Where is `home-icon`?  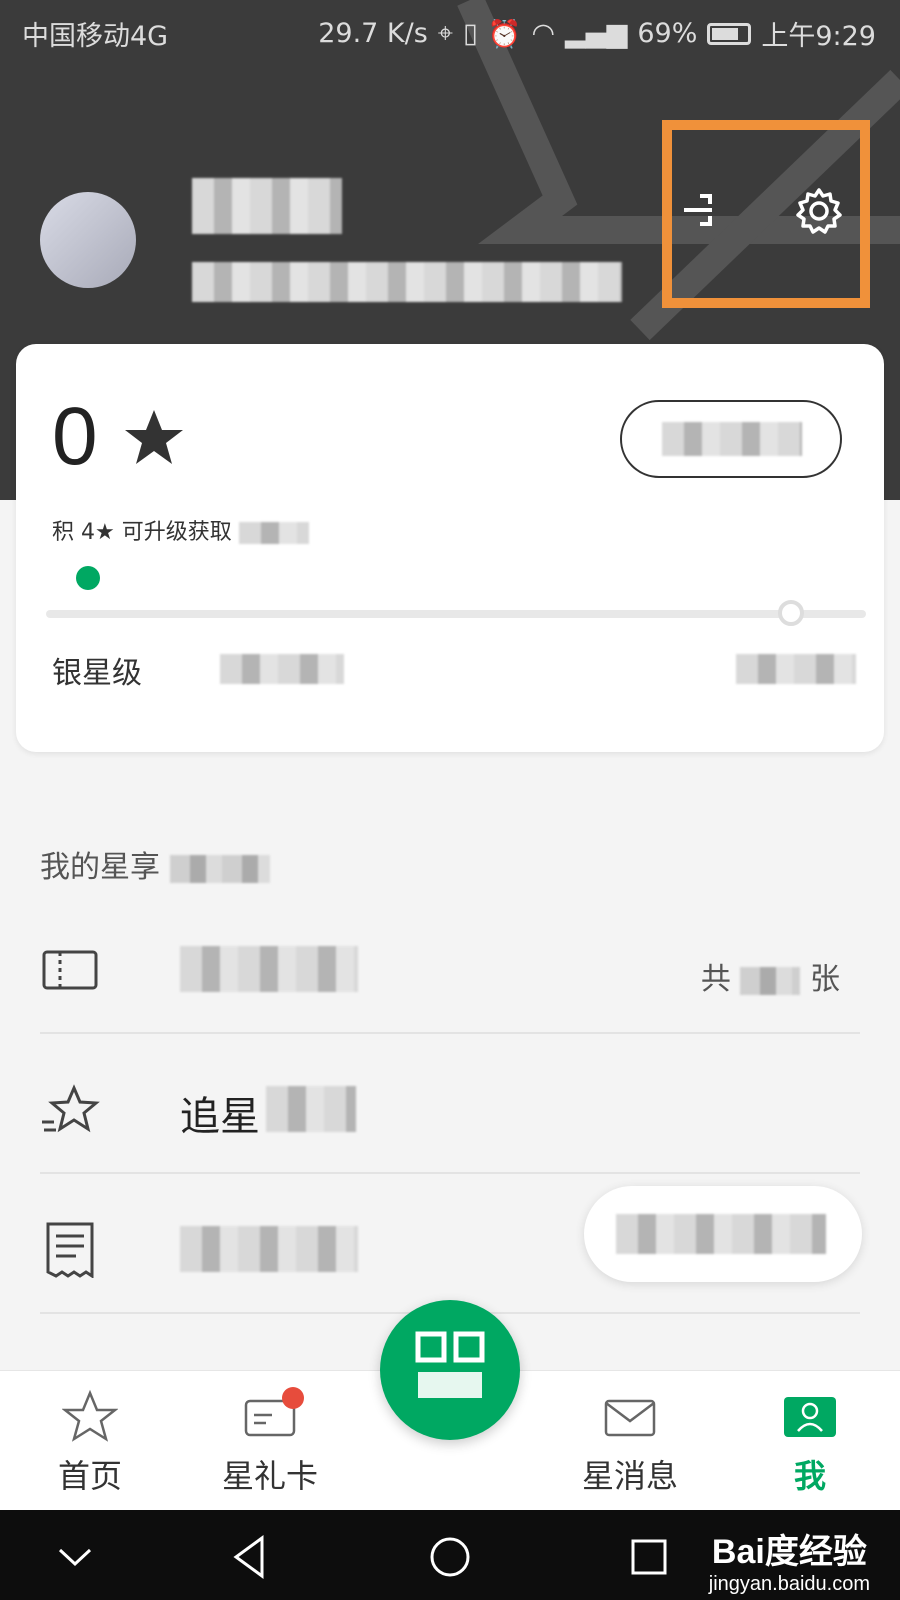
home-icon is located at coordinates (450, 1557).